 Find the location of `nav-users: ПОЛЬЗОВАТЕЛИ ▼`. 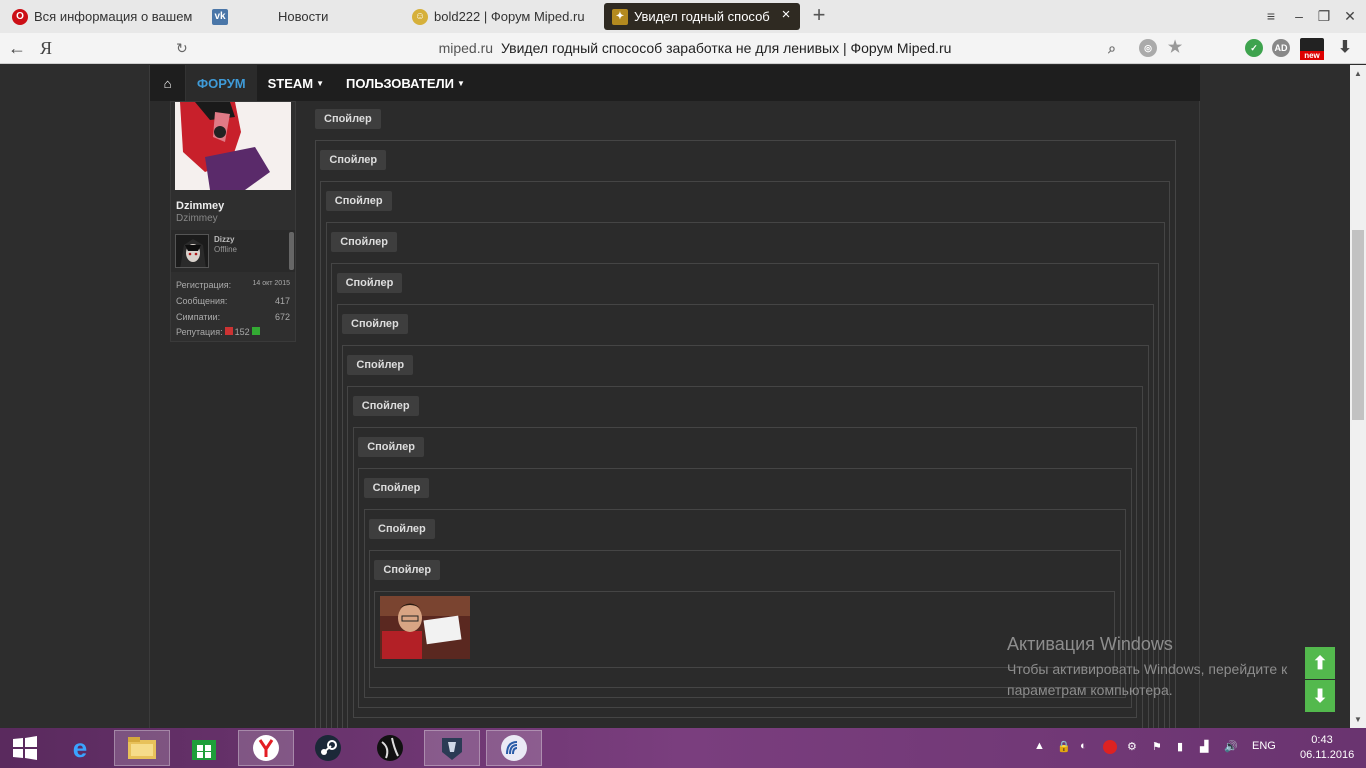

nav-users: ПОЛЬЗОВАТЕЛИ ▼ is located at coordinates (405, 83).